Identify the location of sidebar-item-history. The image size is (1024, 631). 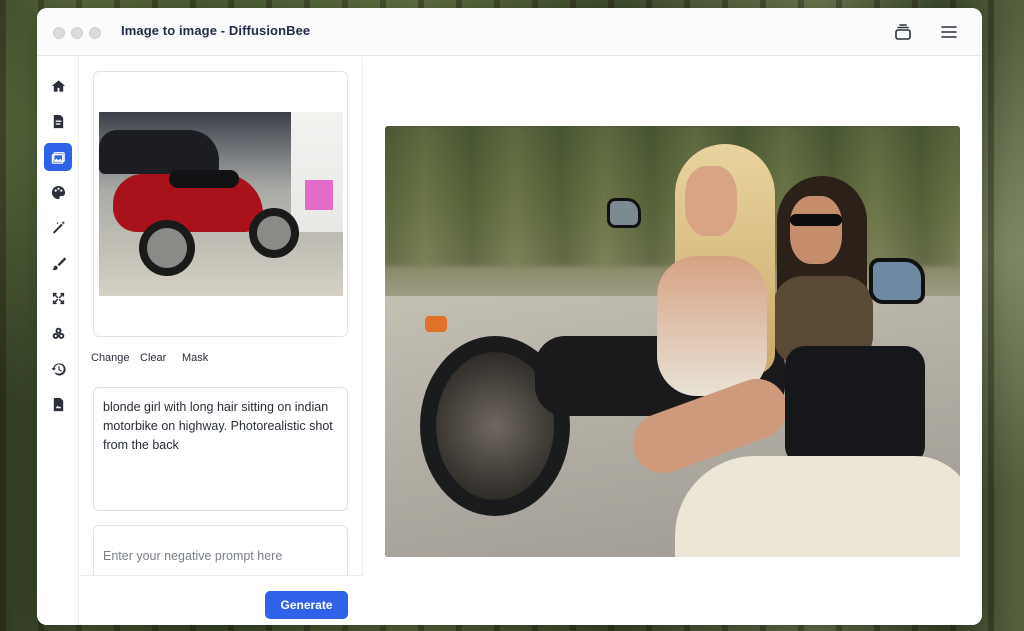
(58, 369).